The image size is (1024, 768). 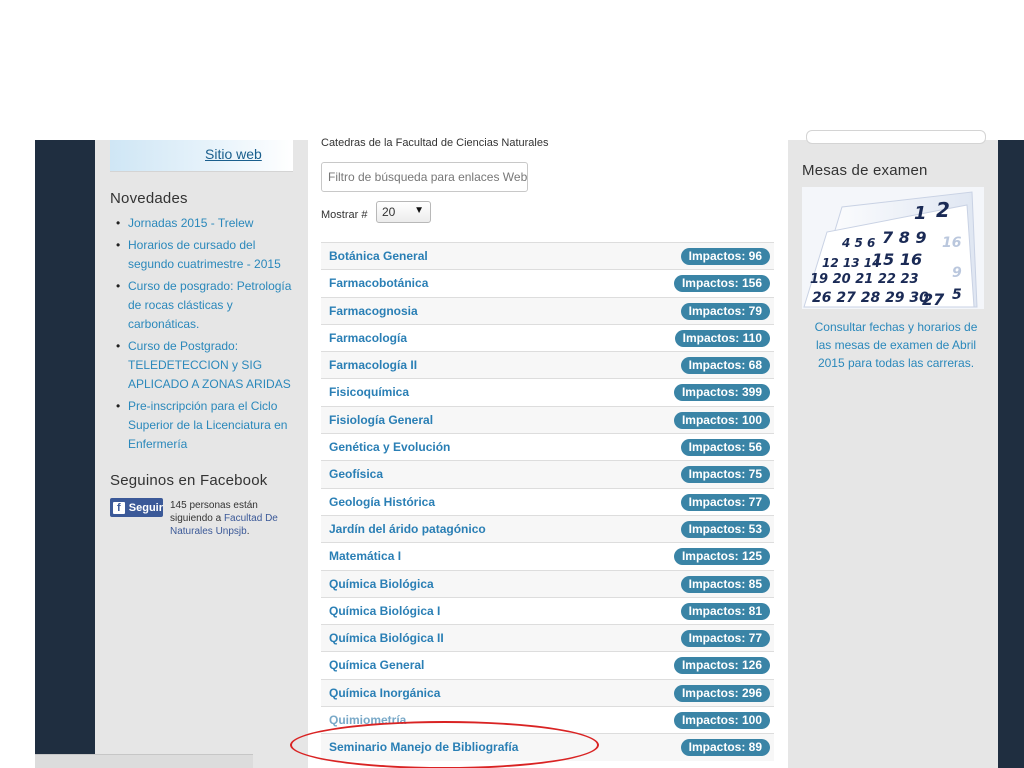 What do you see at coordinates (858, 243) in the screenshot?
I see `svg-text: 4 5 6` at bounding box center [858, 243].